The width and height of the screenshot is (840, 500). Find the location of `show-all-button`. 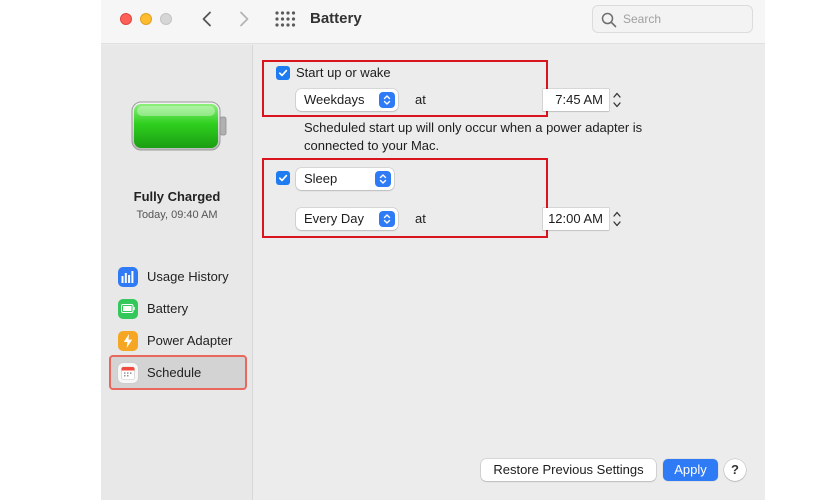

show-all-button is located at coordinates (285, 19).